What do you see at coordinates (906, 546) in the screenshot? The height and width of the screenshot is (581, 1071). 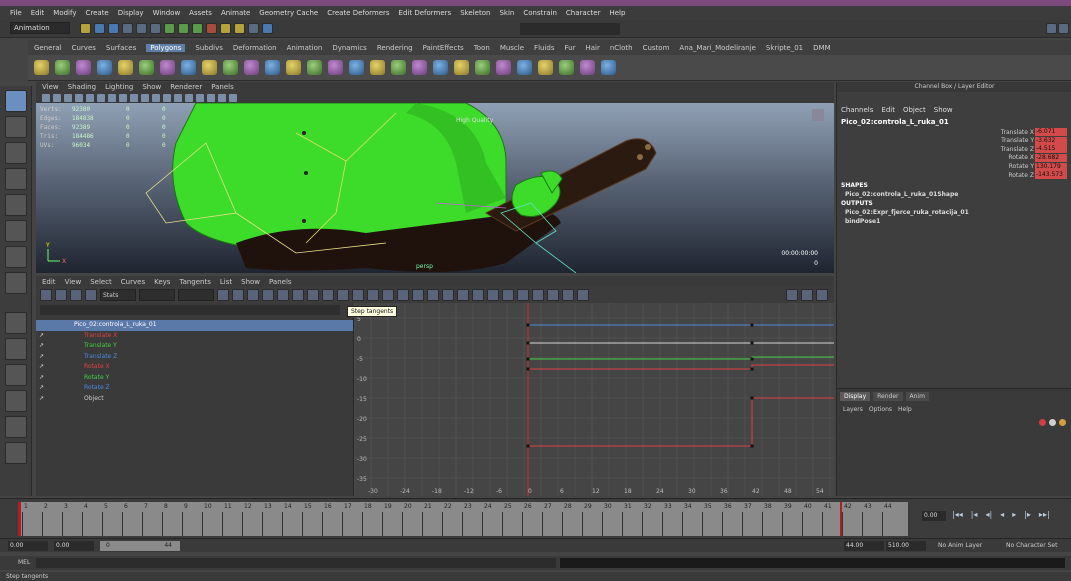 I see `end-time-field: 510.00` at bounding box center [906, 546].